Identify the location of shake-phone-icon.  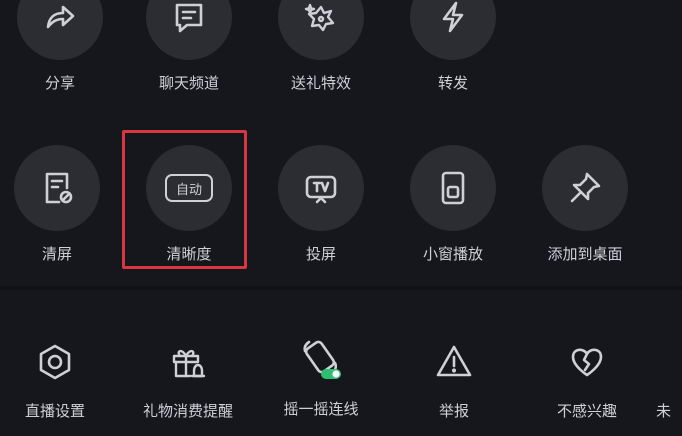
(321, 359).